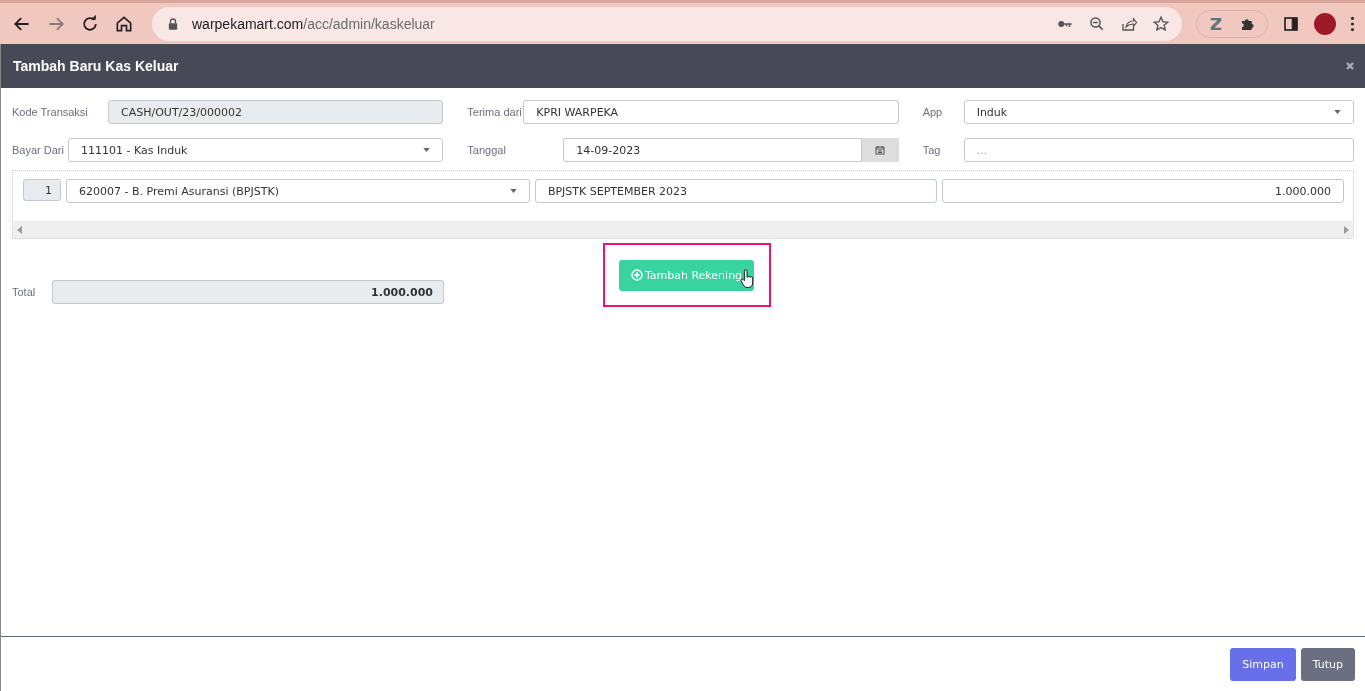 The image size is (1365, 691). Describe the element at coordinates (1263, 664) in the screenshot. I see `save-button: Simpan` at that location.